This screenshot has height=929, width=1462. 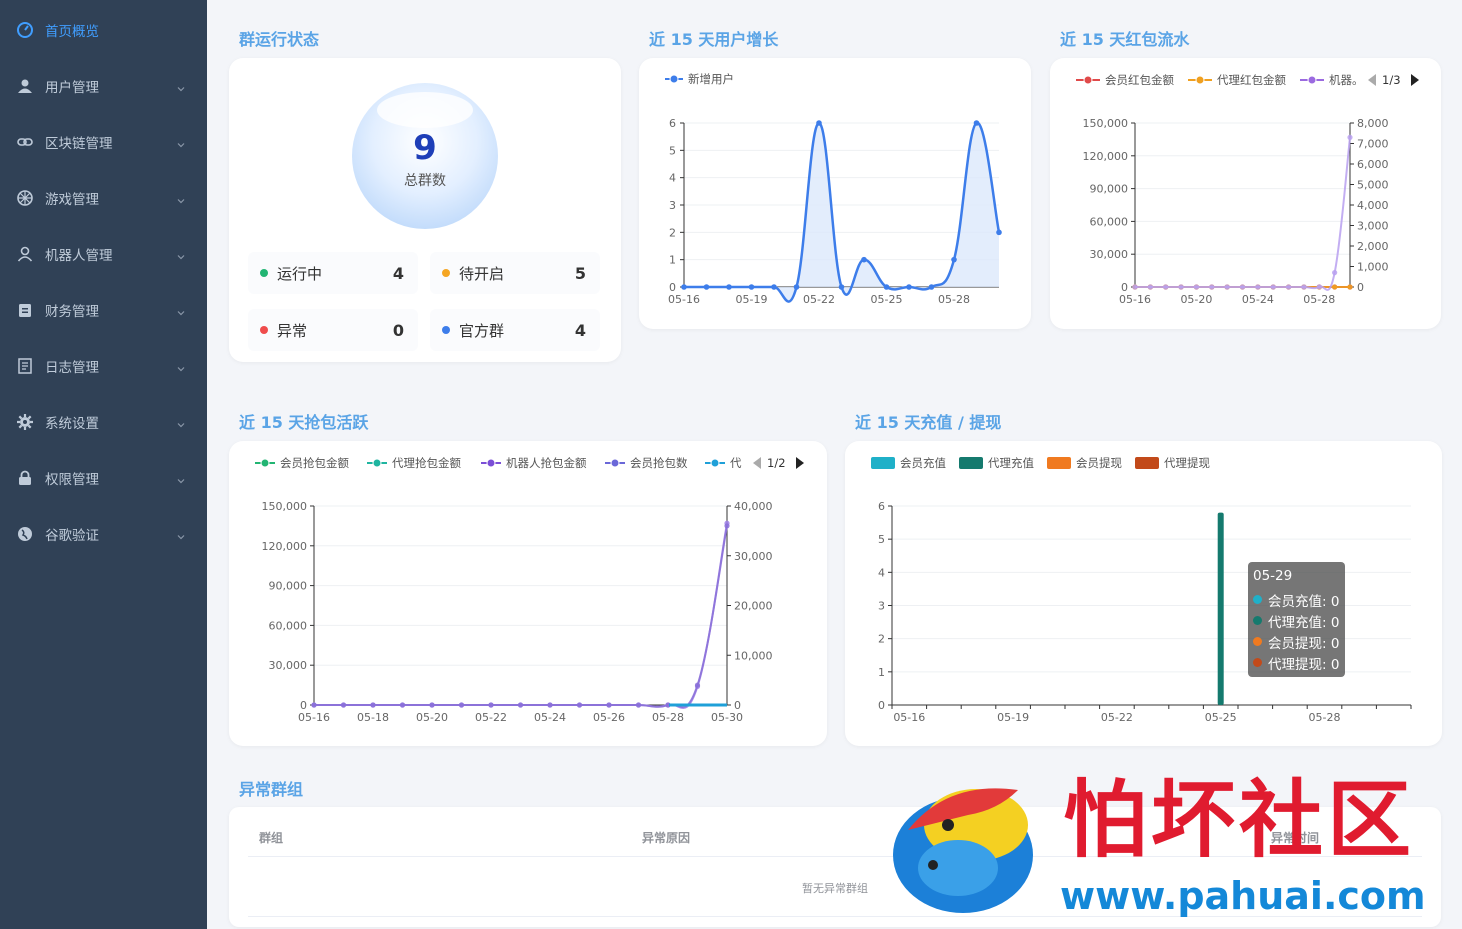 I want to click on left-tick-label: 150,000, so click(x=1106, y=123).